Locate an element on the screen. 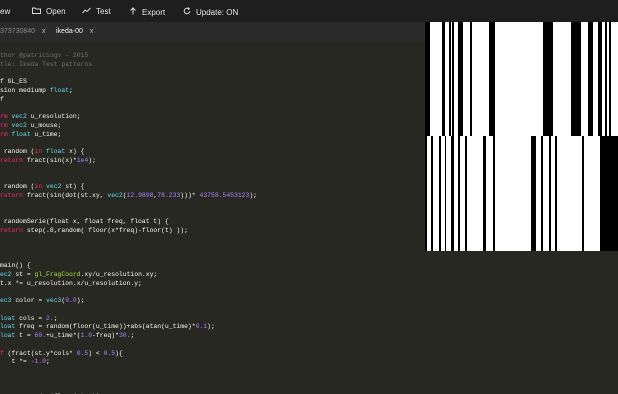  new-button: ew is located at coordinates (5, 11).